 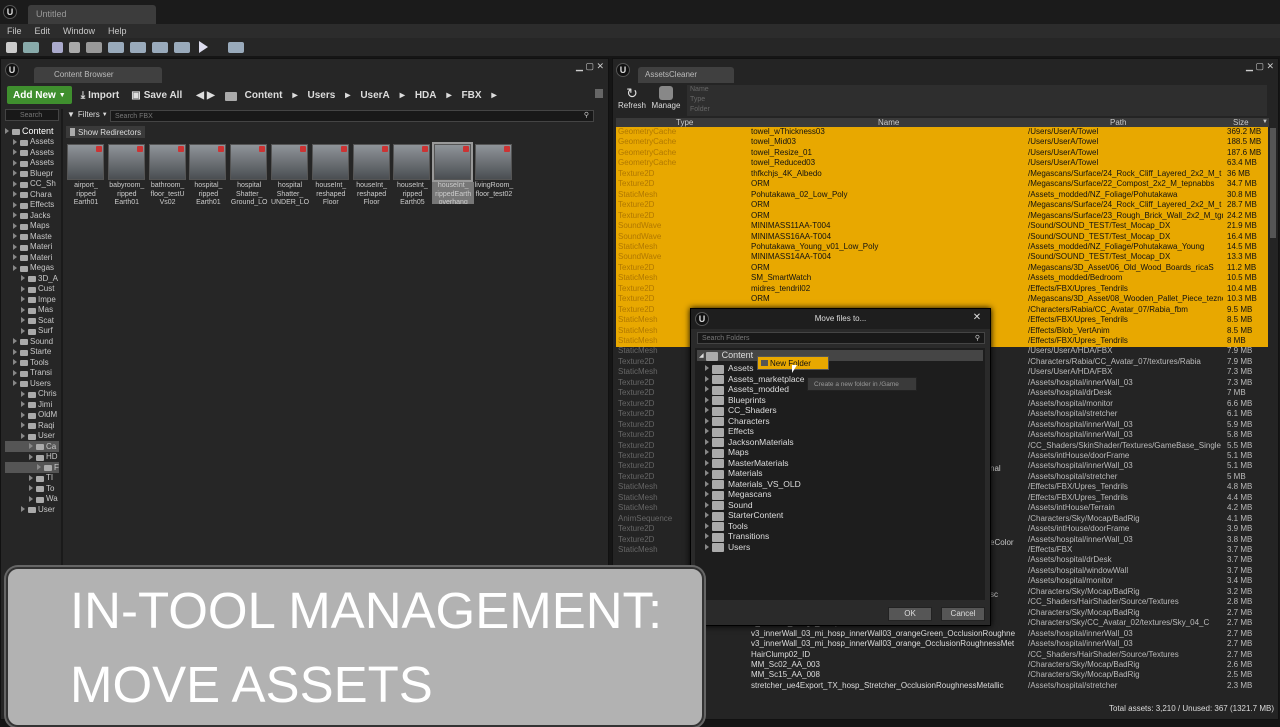 I want to click on blueprints-icon, so click(x=116, y=47).